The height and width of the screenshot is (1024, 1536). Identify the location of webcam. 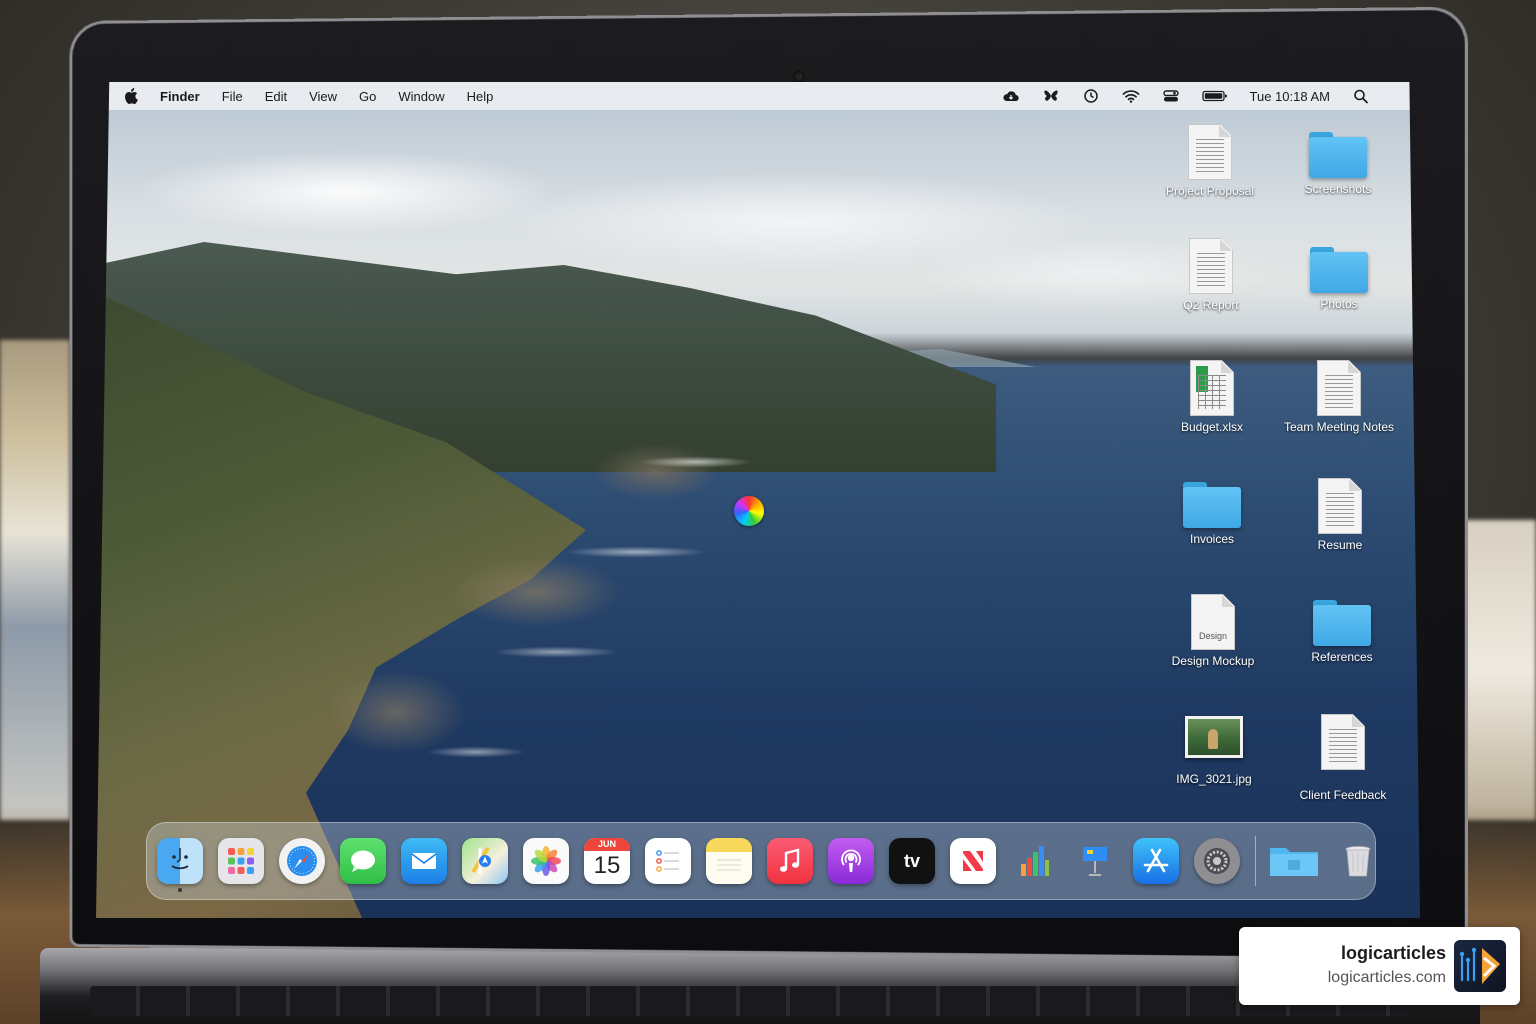
(798, 76).